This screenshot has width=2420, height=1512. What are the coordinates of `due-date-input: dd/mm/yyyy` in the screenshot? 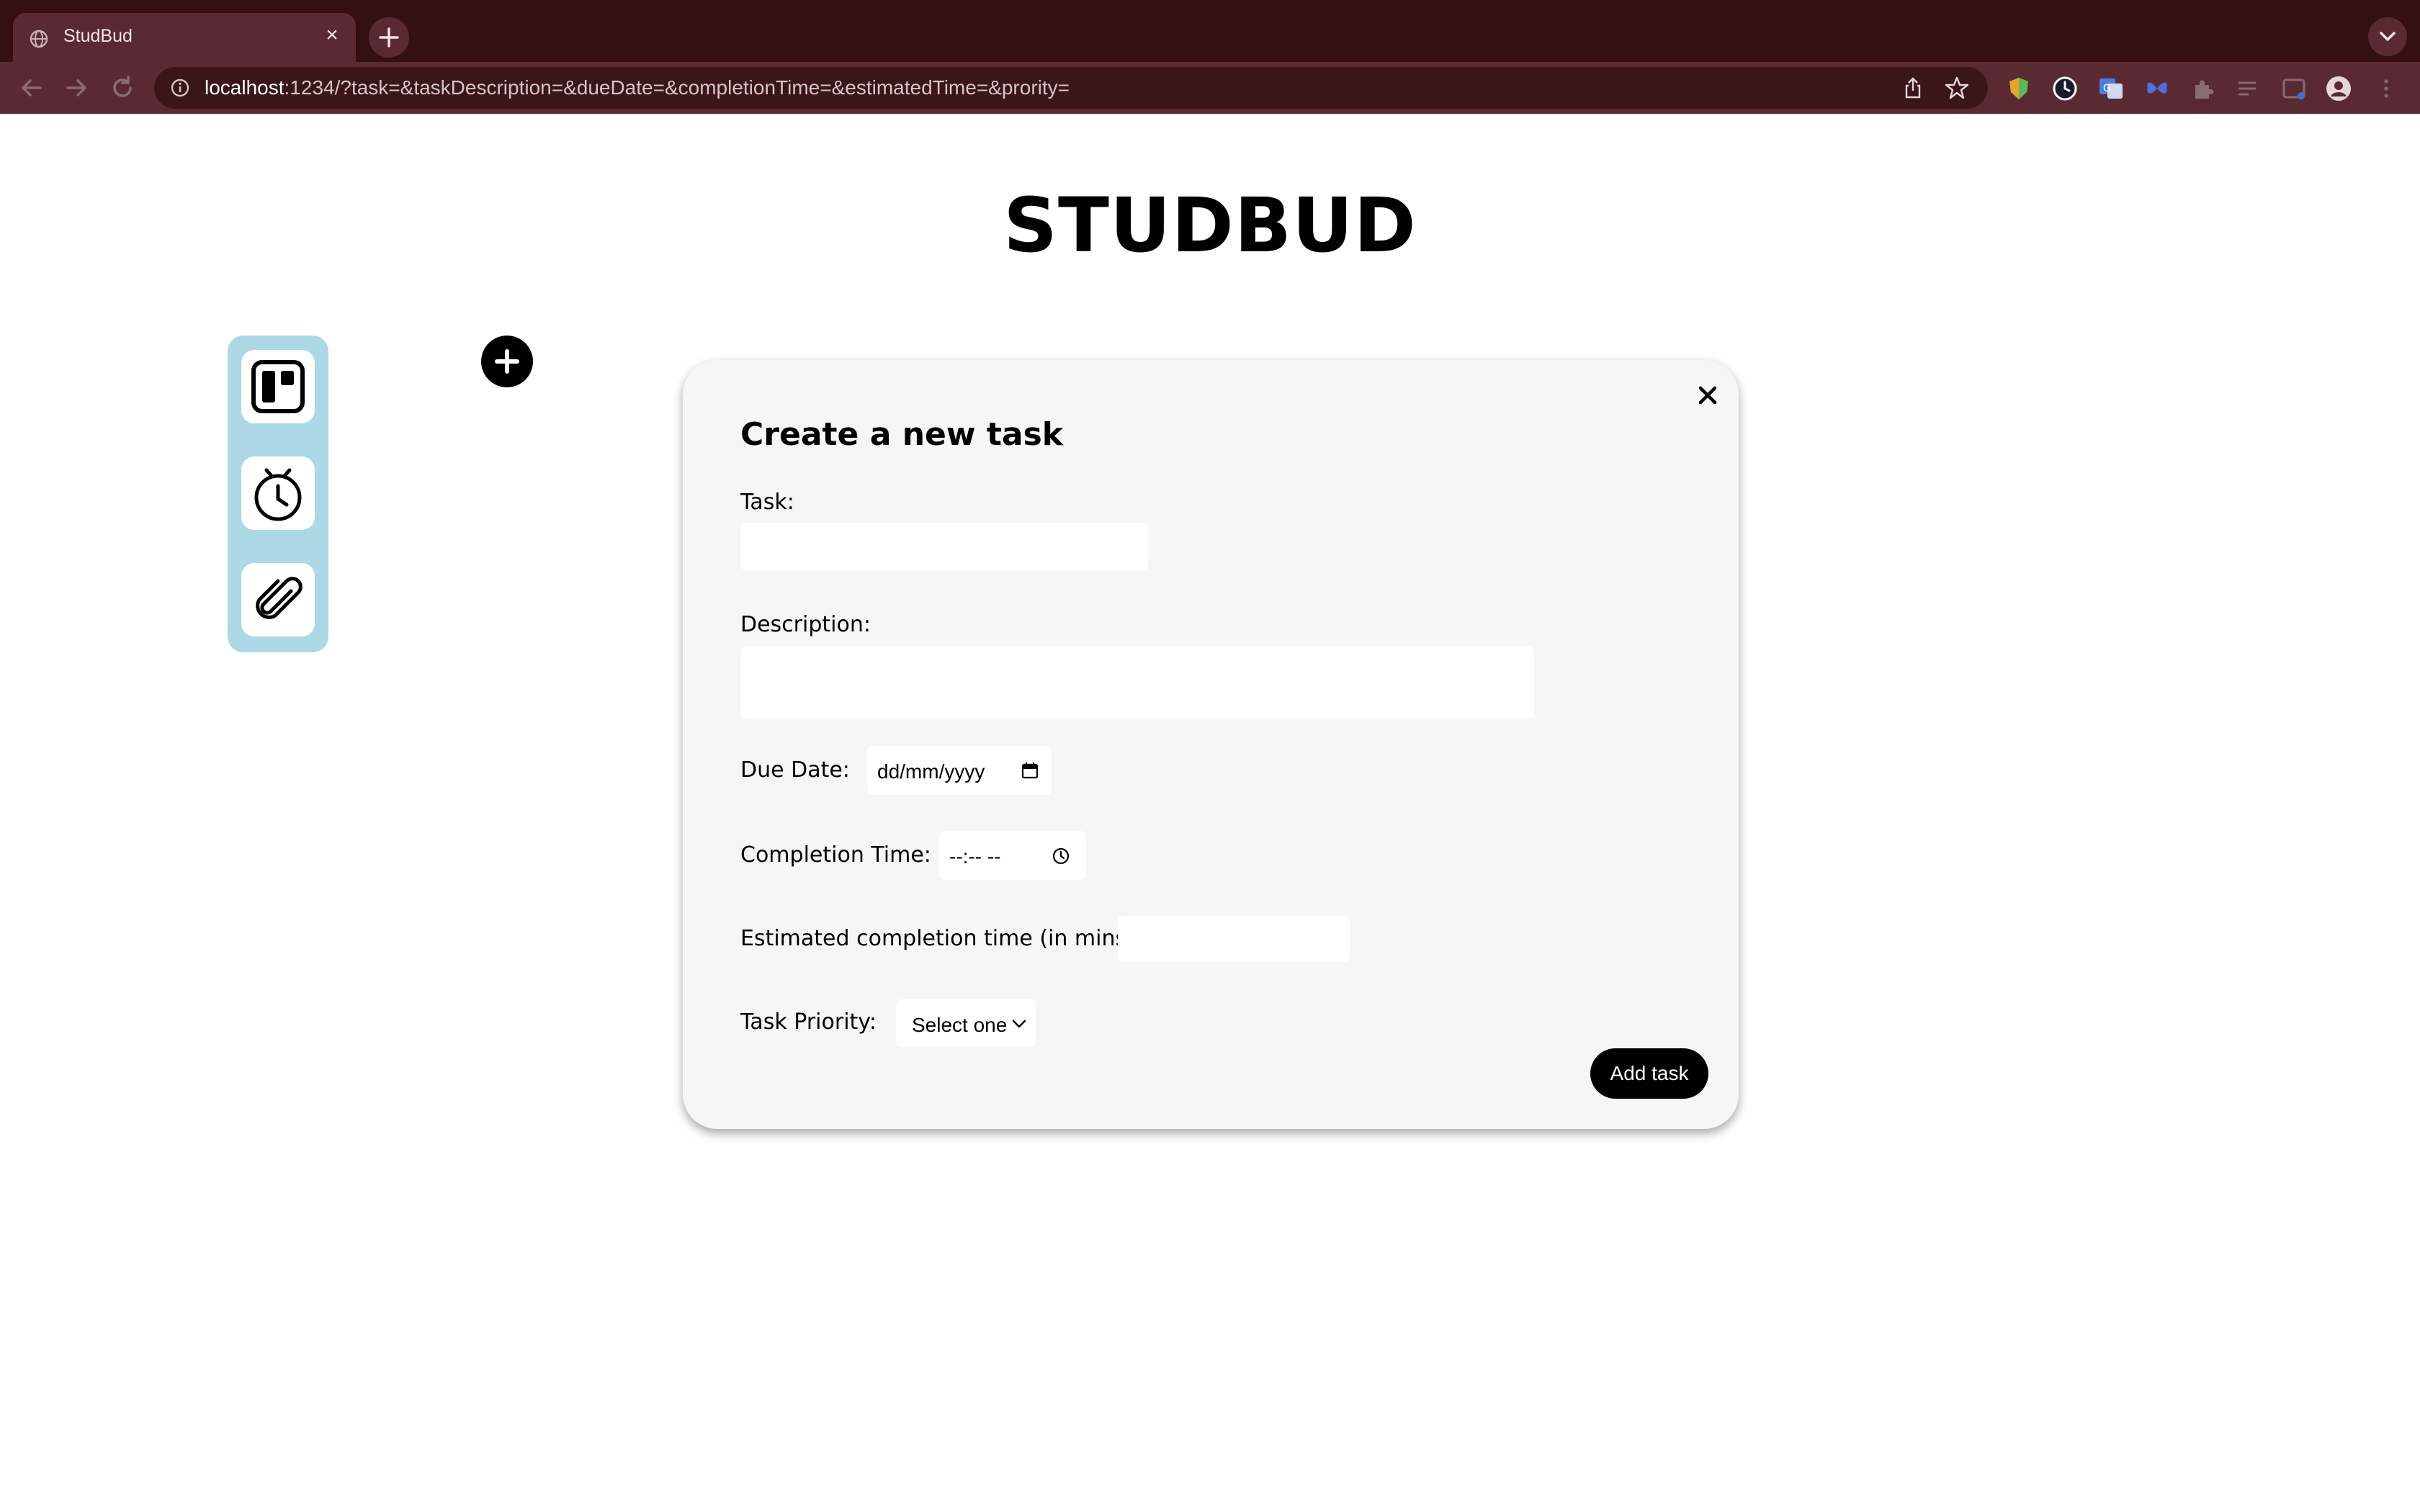 It's located at (960, 770).